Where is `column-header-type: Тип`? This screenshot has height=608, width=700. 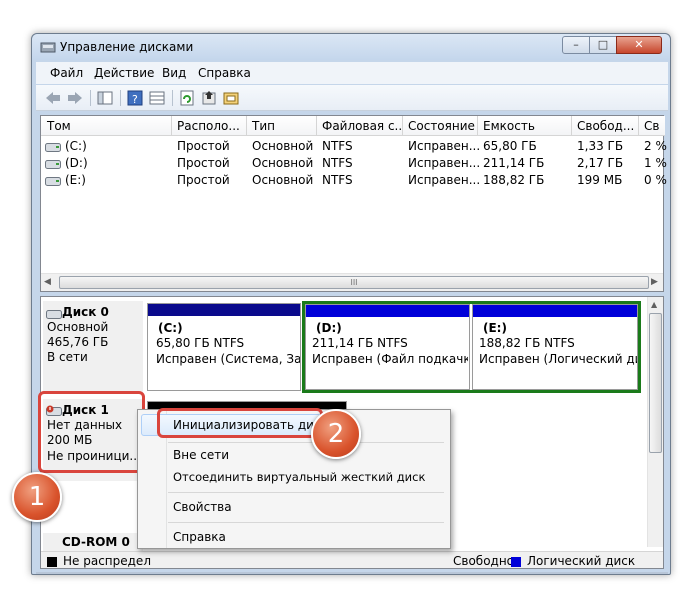 column-header-type: Тип is located at coordinates (282, 126).